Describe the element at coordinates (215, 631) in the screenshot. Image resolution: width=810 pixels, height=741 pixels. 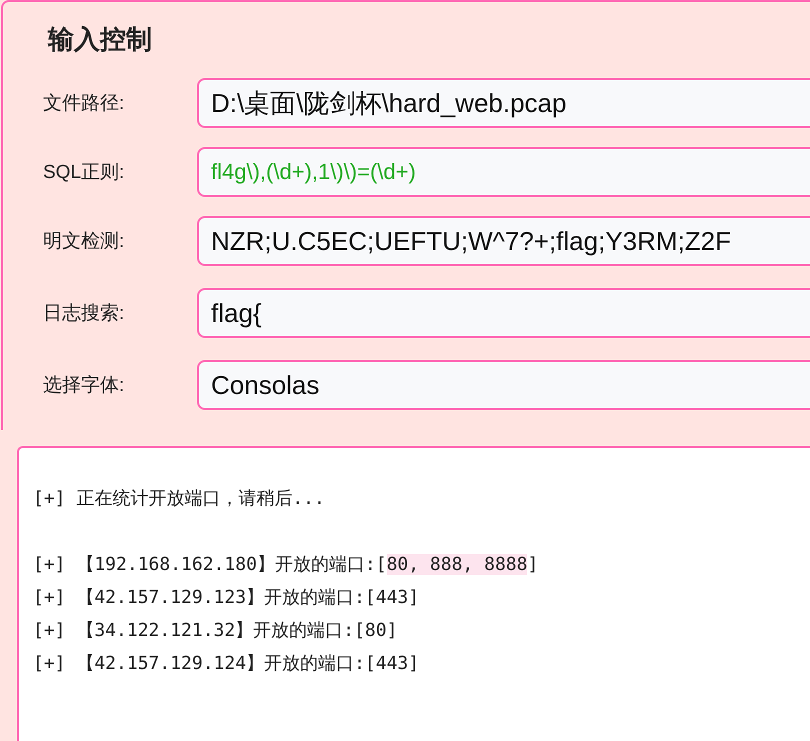
I see `log-line: [+] 【34.122.121.32】开放的端口:[80]` at that location.